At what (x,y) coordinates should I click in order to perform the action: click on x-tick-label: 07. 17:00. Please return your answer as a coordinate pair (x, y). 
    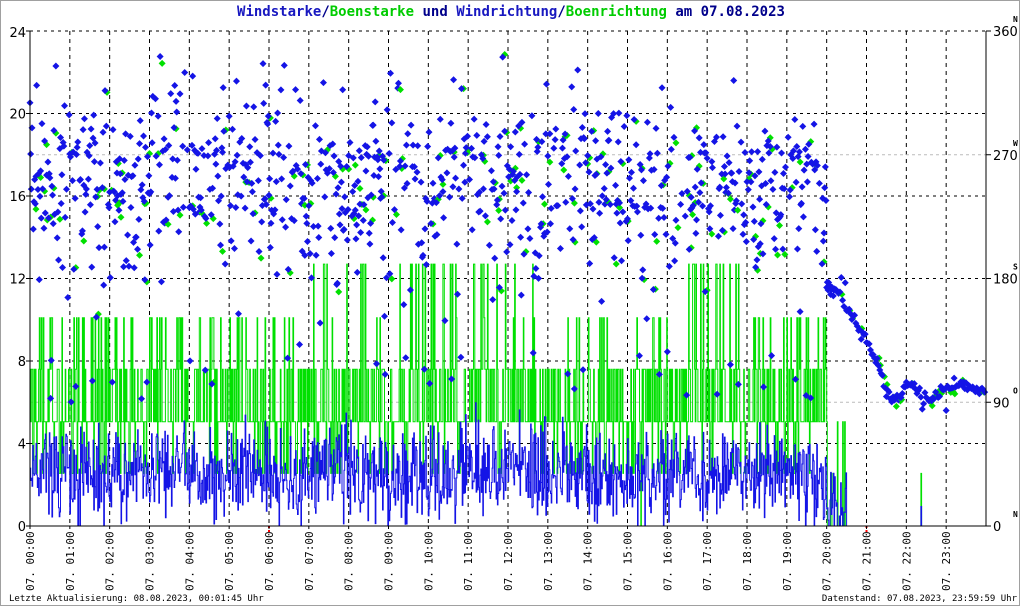
    Looking at the image, I should click on (707, 561).